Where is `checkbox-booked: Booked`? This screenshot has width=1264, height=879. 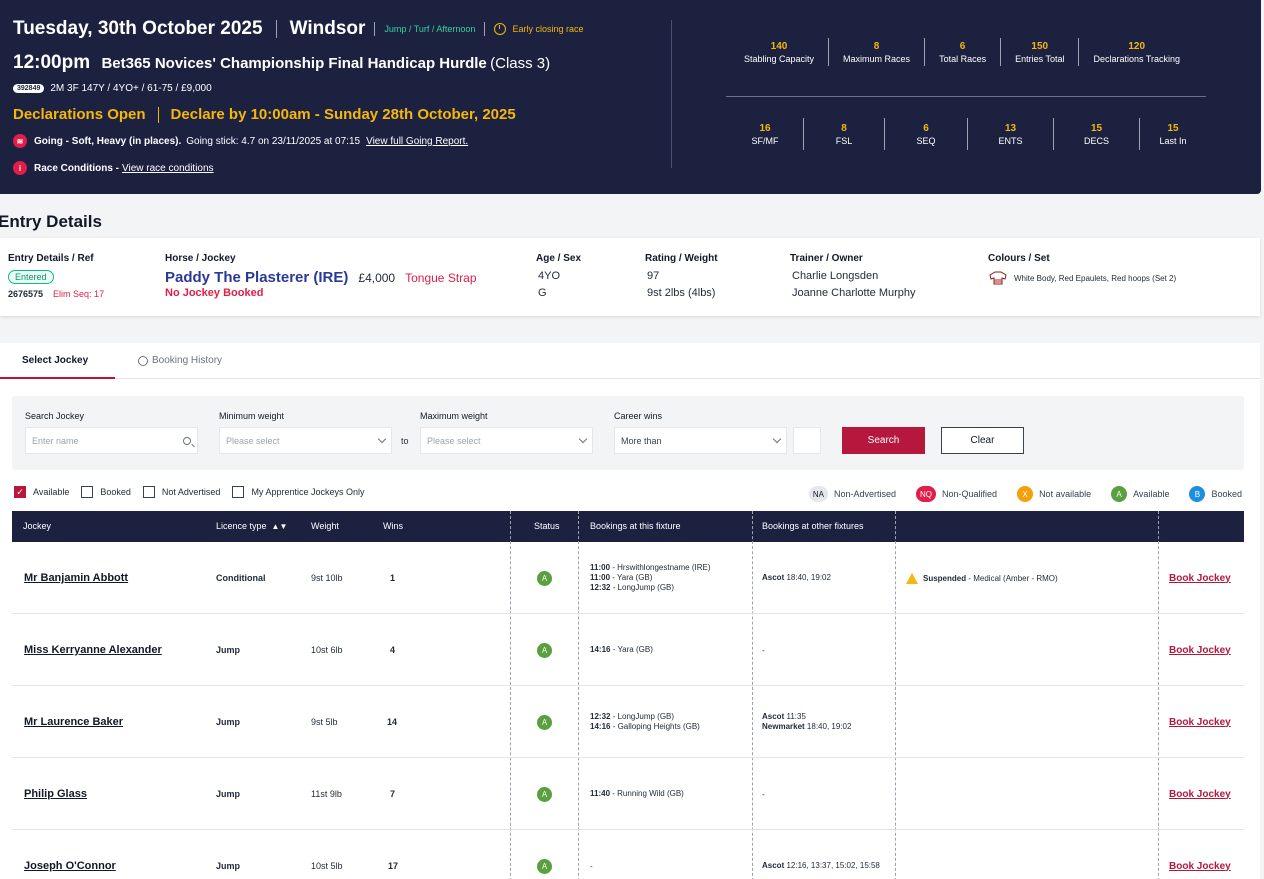 checkbox-booked: Booked is located at coordinates (106, 492).